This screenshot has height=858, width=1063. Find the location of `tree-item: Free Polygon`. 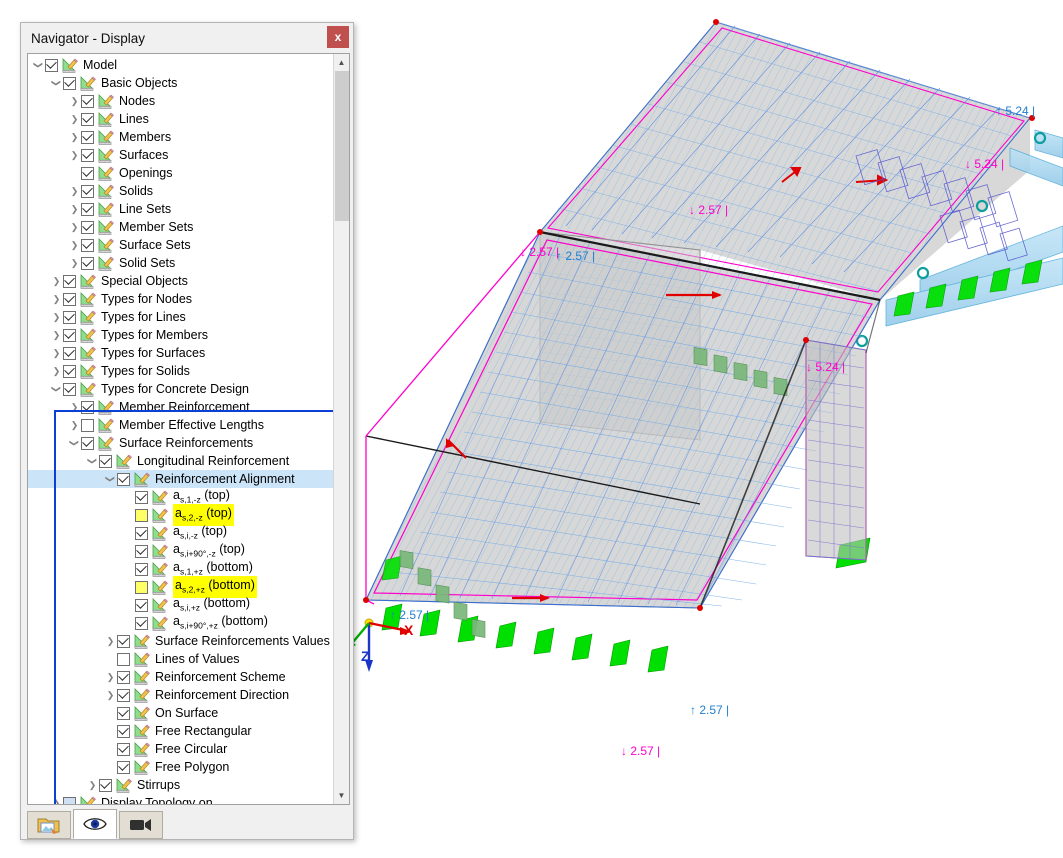

tree-item: Free Polygon is located at coordinates (180, 767).